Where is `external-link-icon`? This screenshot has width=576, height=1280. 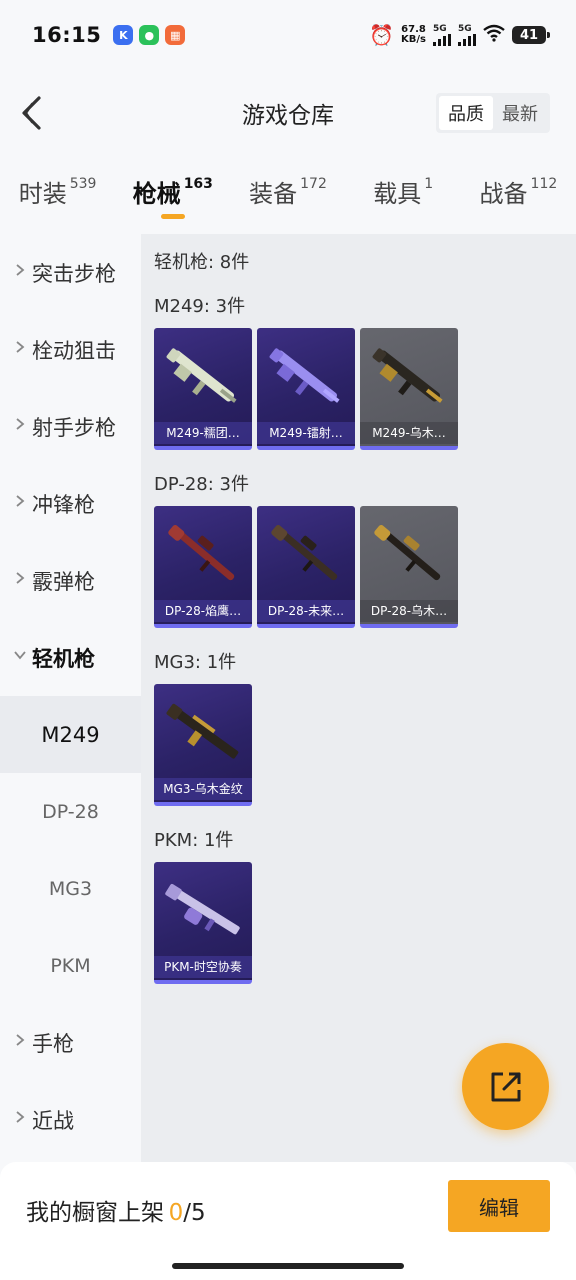
external-link-icon is located at coordinates (505, 1086).